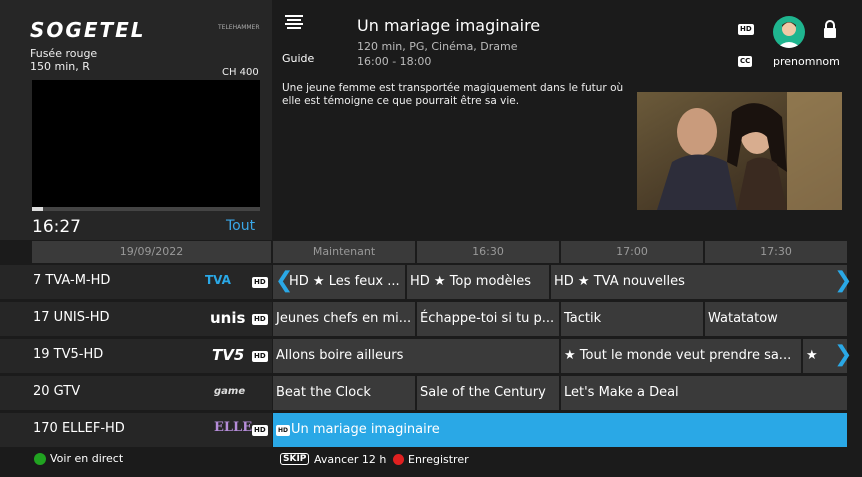 This screenshot has height=477, width=862. Describe the element at coordinates (72, 280) in the screenshot. I see `channel-name: 7 TVA-M-HD` at that location.